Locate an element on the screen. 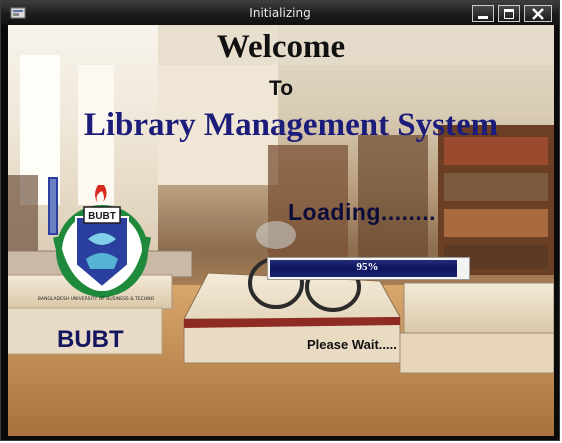 This screenshot has height=443, width=562. close-button is located at coordinates (538, 13).